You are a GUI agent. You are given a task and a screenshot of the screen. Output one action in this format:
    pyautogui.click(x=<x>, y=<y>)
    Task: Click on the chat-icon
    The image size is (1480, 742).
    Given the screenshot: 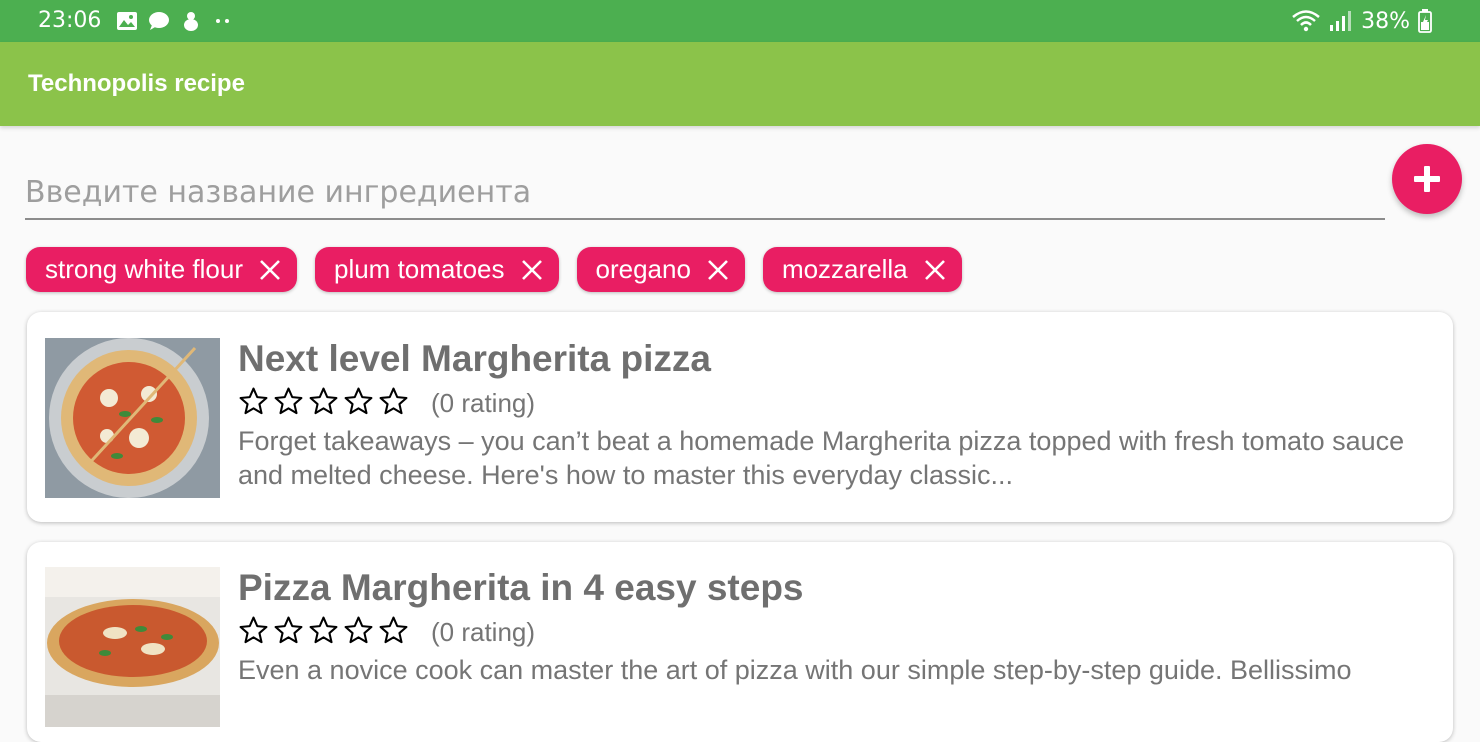 What is the action you would take?
    pyautogui.click(x=159, y=21)
    